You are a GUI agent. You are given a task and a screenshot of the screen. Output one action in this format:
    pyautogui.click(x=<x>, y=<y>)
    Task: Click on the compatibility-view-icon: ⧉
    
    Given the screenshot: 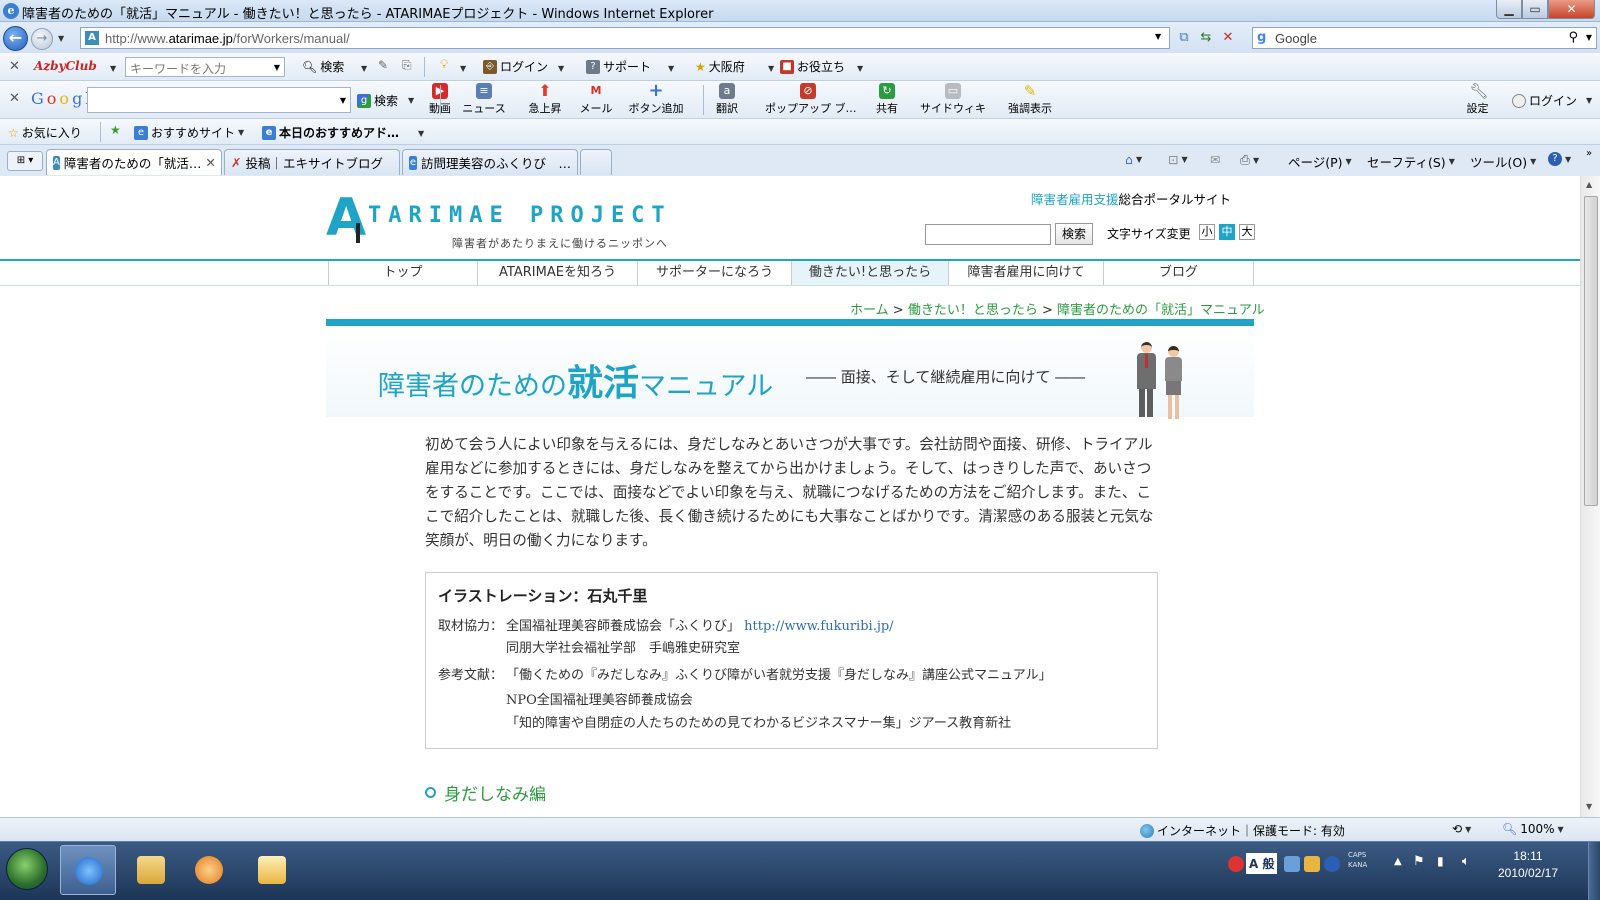 What is the action you would take?
    pyautogui.click(x=1184, y=38)
    